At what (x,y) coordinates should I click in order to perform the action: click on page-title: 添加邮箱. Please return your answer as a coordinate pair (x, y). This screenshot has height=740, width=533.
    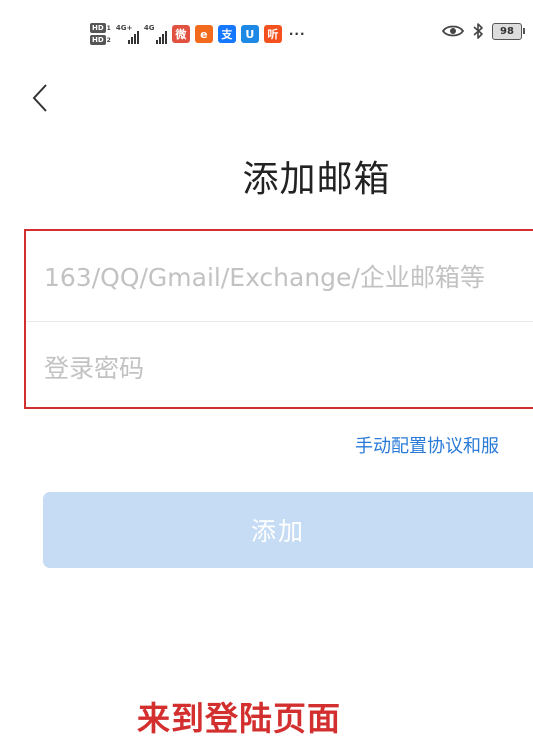
    Looking at the image, I should click on (316, 179).